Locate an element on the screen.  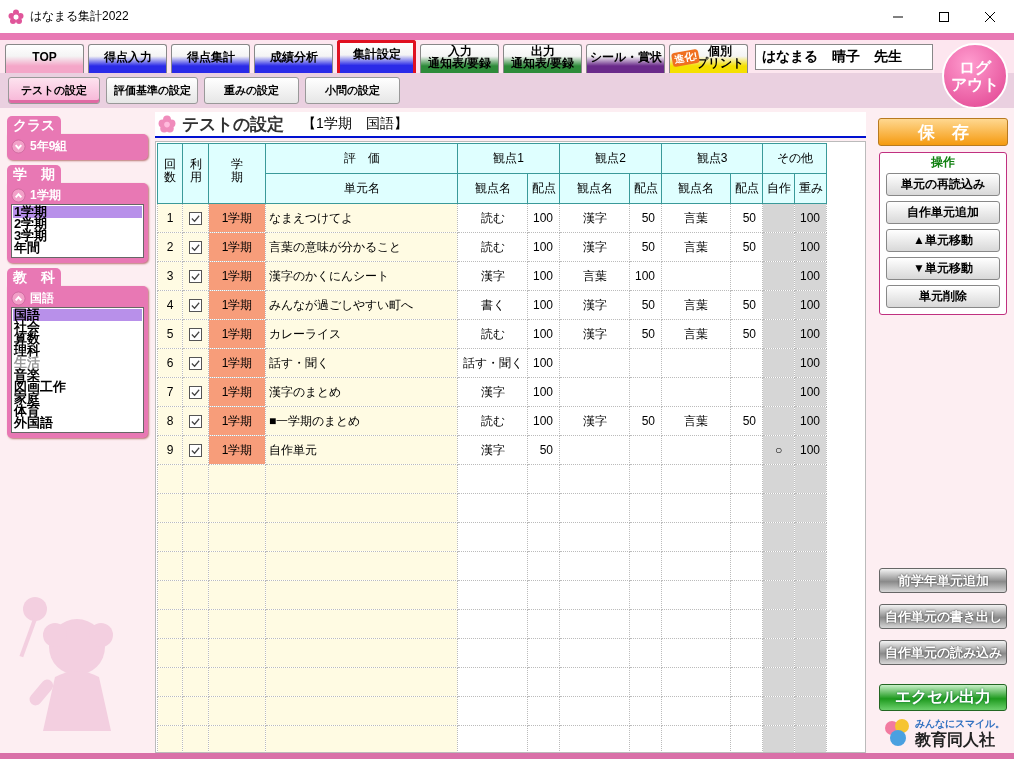
sub-tab: 評価基準の設定 is located at coordinates (152, 90).